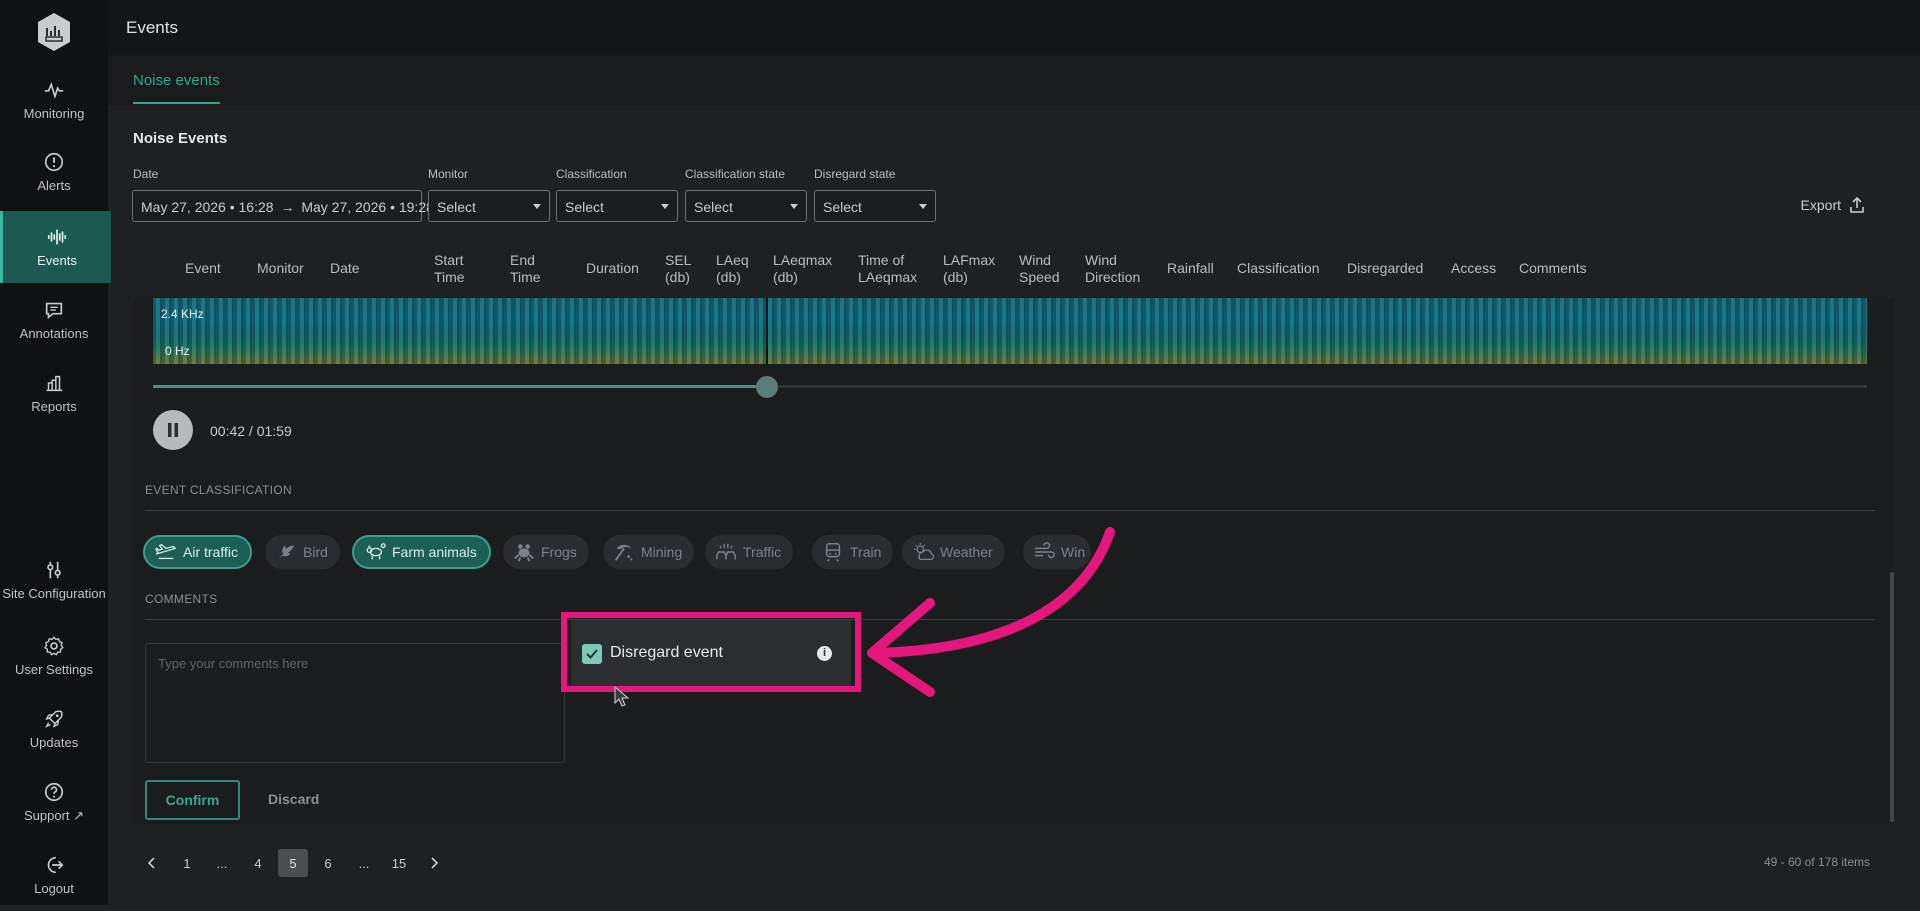 The width and height of the screenshot is (1920, 911). I want to click on frog-icon, so click(524, 553).